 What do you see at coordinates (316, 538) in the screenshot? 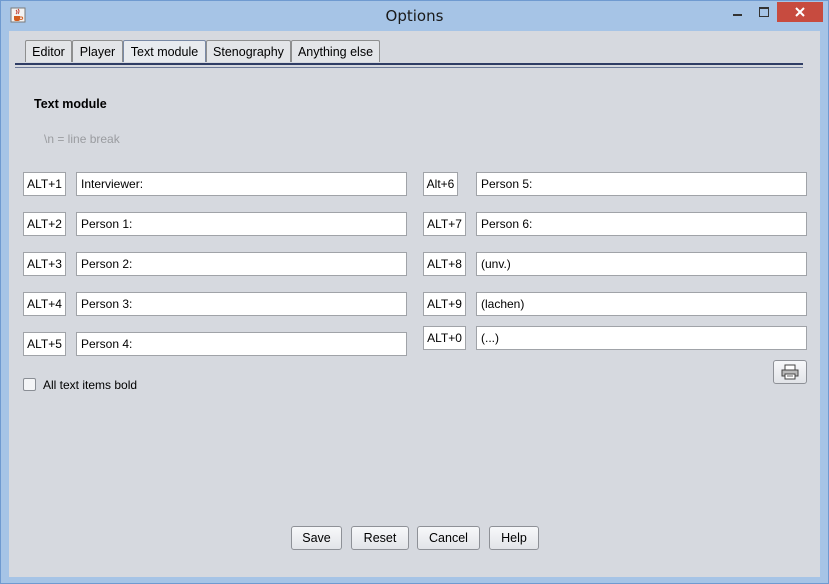
I see `save-button: Save` at bounding box center [316, 538].